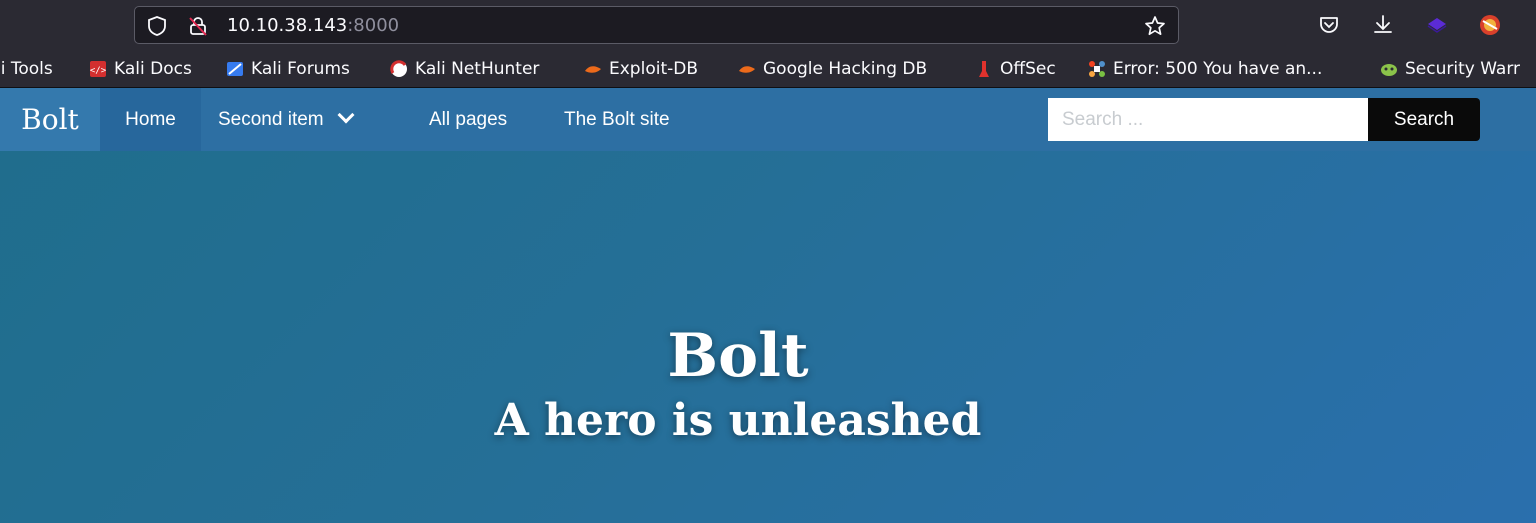  Describe the element at coordinates (1490, 25) in the screenshot. I see `profile-icon` at that location.